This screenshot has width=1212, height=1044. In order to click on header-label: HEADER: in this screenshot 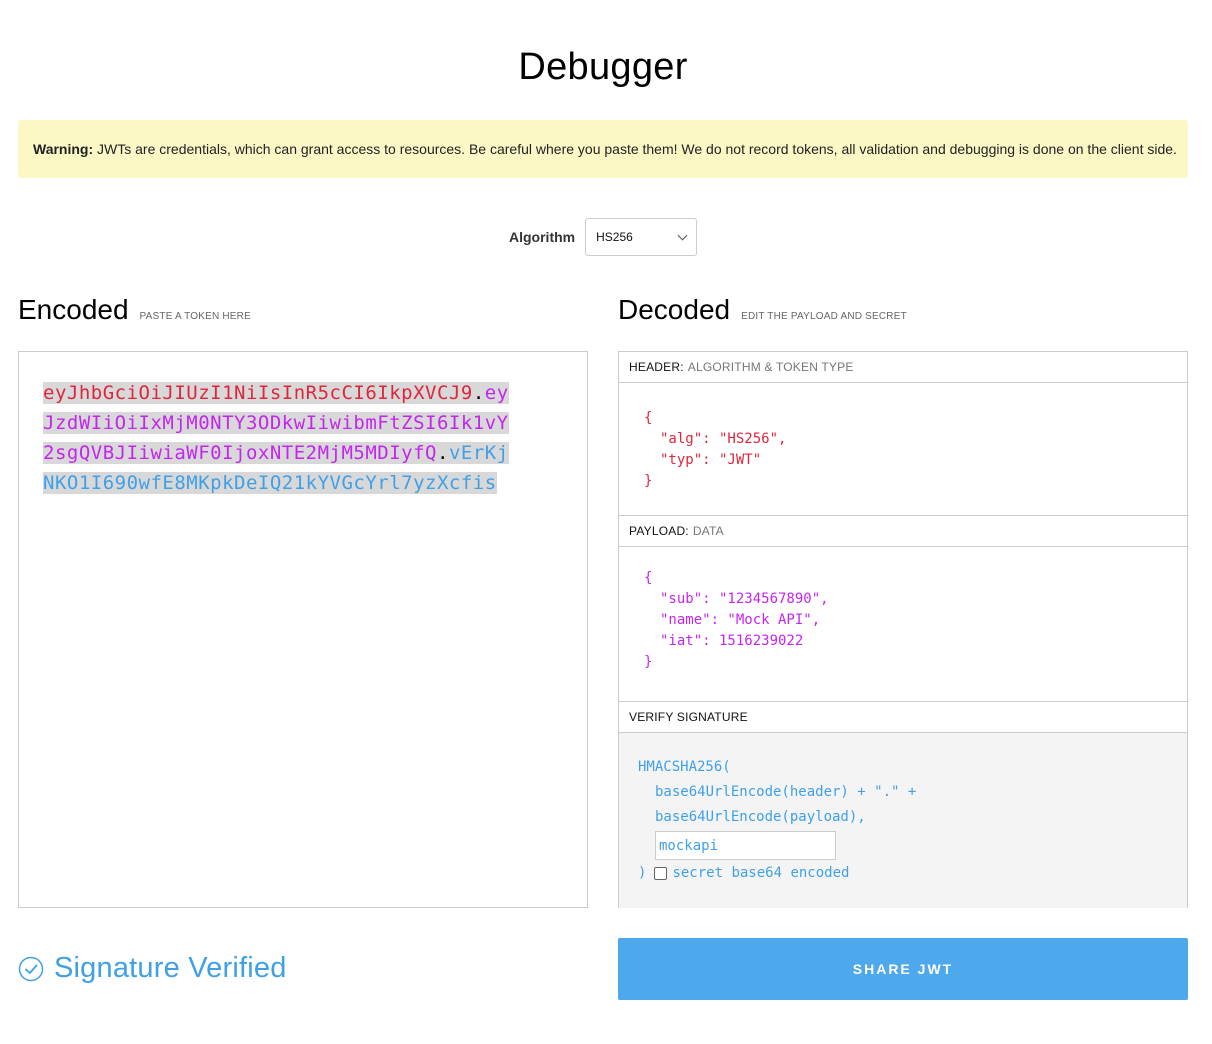, I will do `click(656, 367)`.